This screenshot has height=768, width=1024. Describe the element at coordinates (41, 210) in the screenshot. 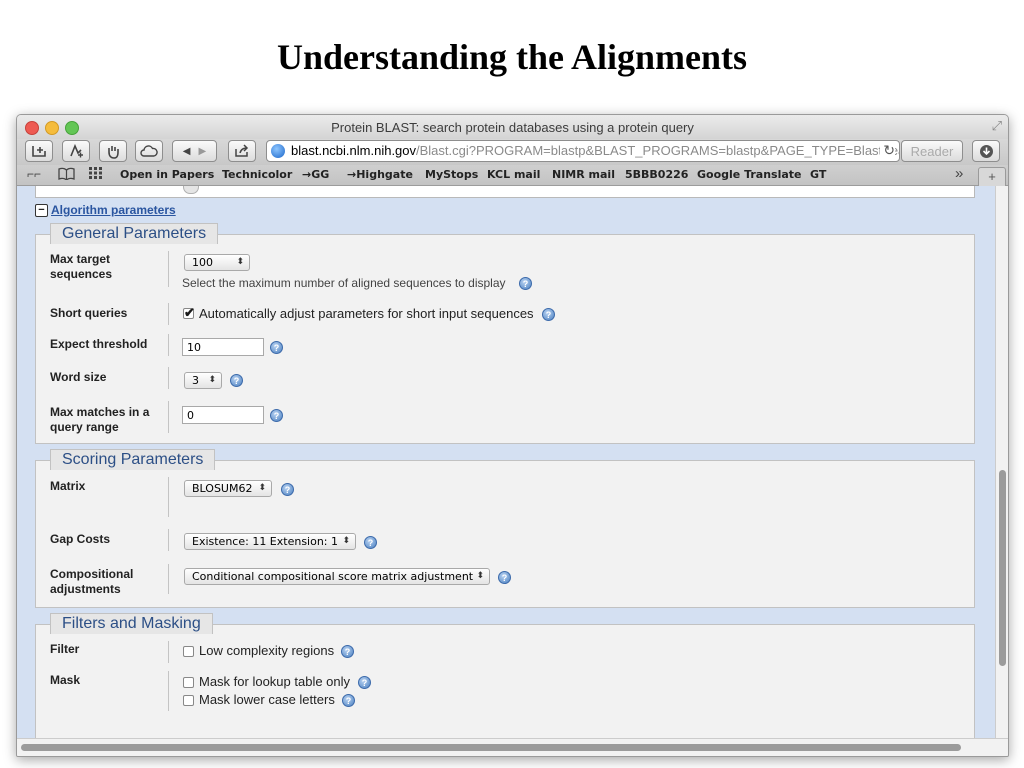

I see `collapse-toggle-icon: −` at that location.